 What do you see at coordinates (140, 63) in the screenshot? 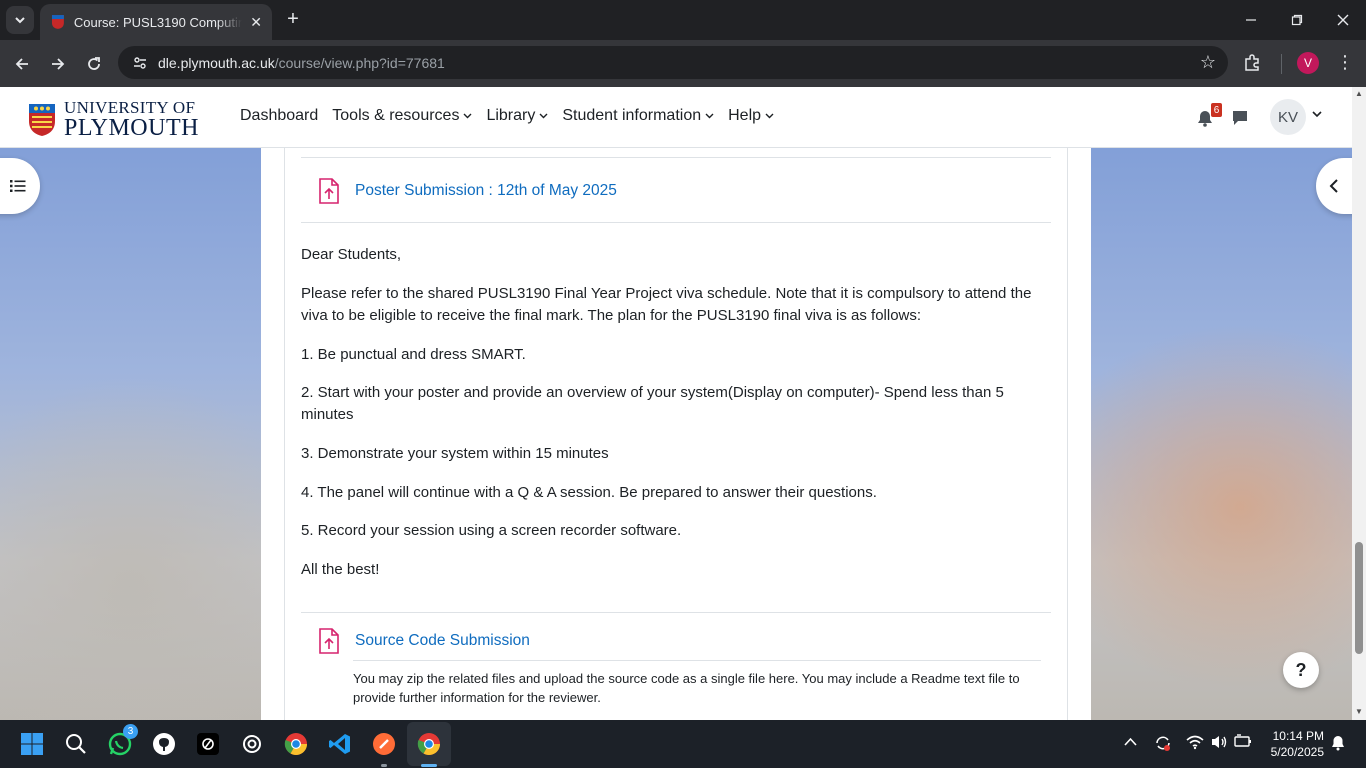
I see `site-info-icon` at bounding box center [140, 63].